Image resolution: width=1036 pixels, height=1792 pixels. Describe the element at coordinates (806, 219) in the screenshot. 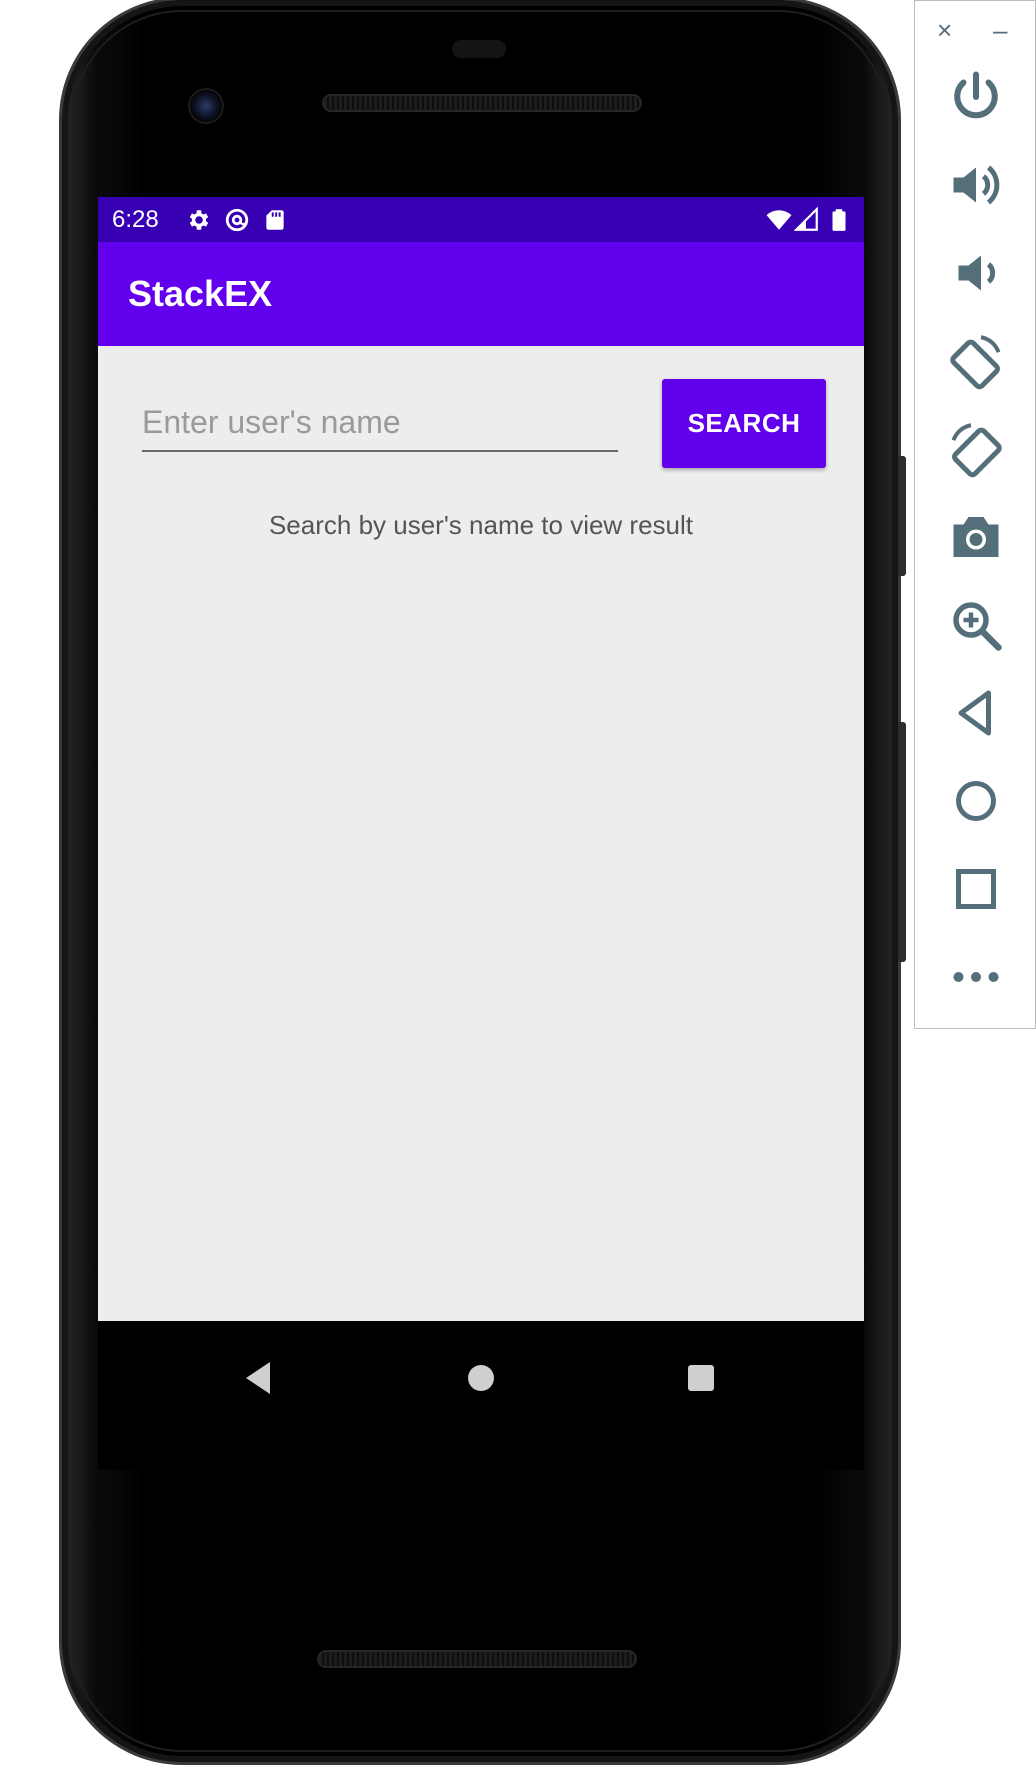

I see `signal-icon` at that location.